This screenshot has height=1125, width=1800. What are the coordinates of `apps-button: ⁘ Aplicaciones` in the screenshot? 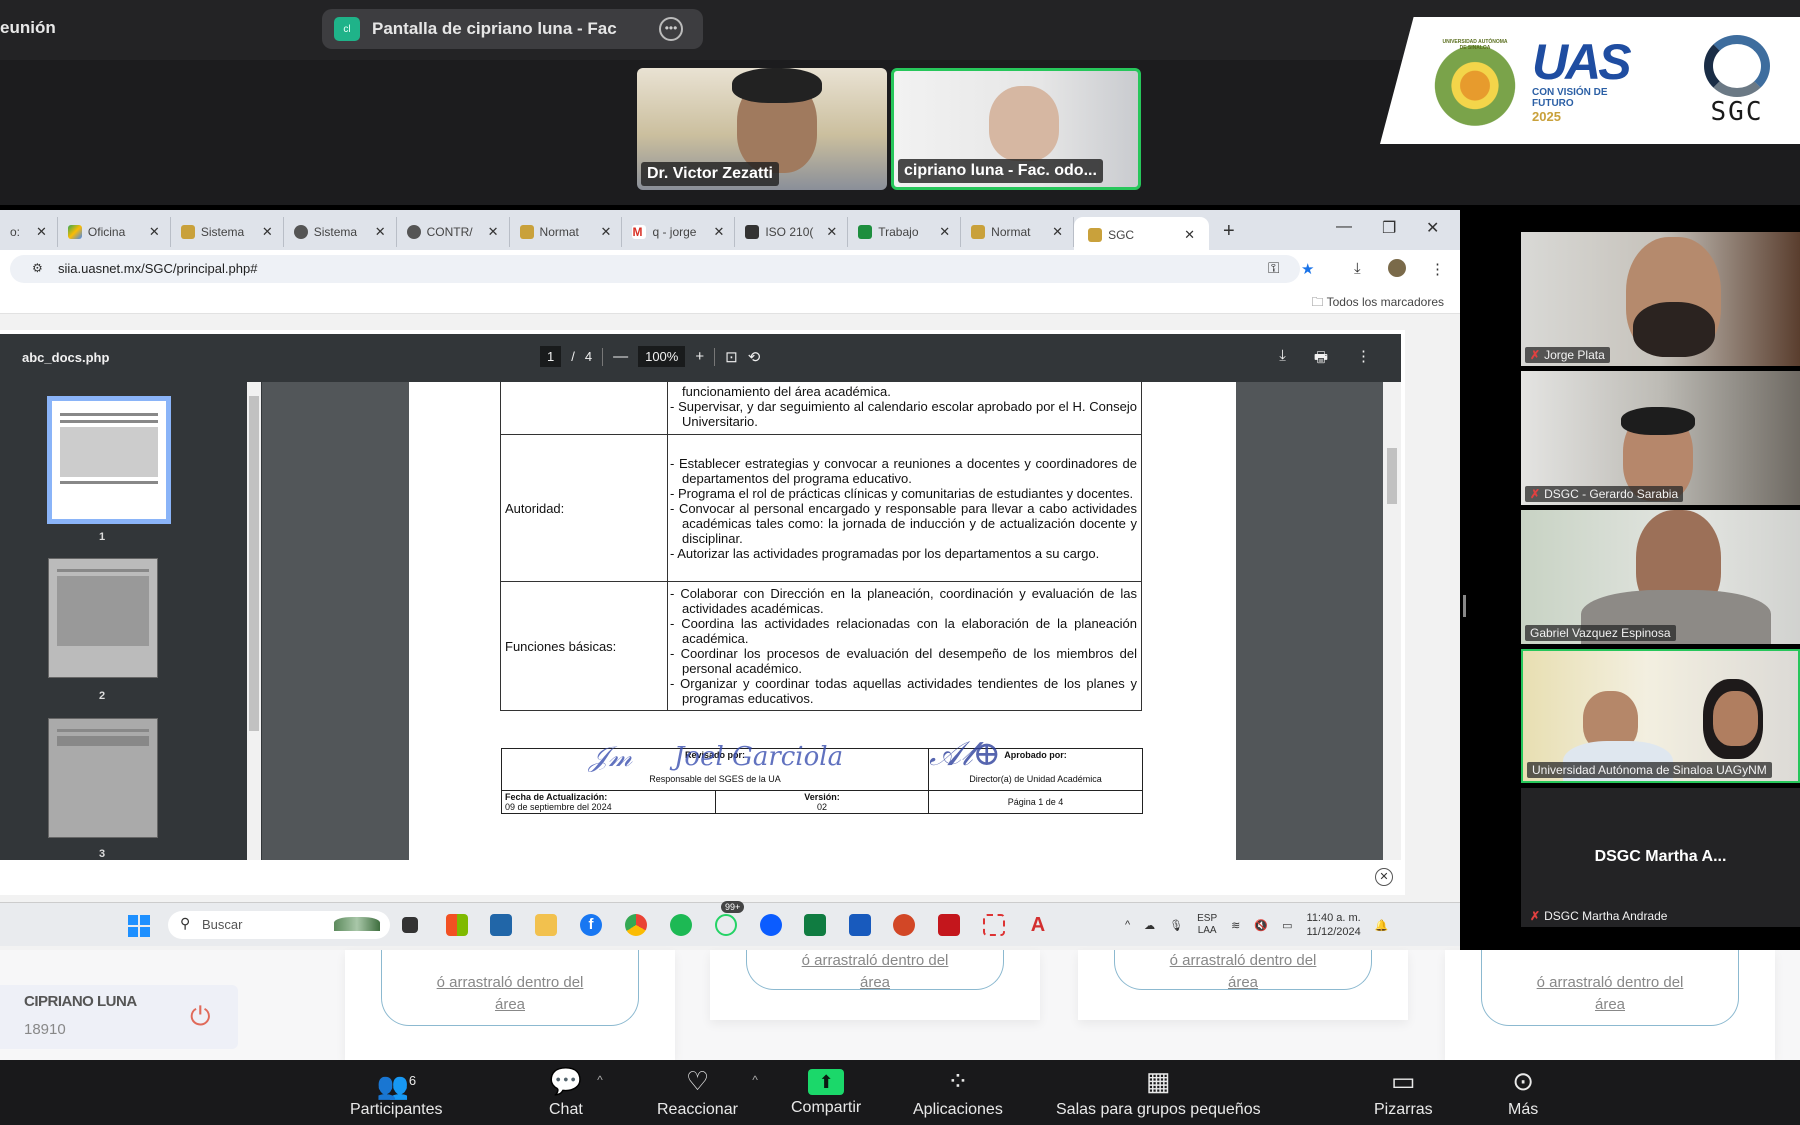 It's located at (958, 1092).